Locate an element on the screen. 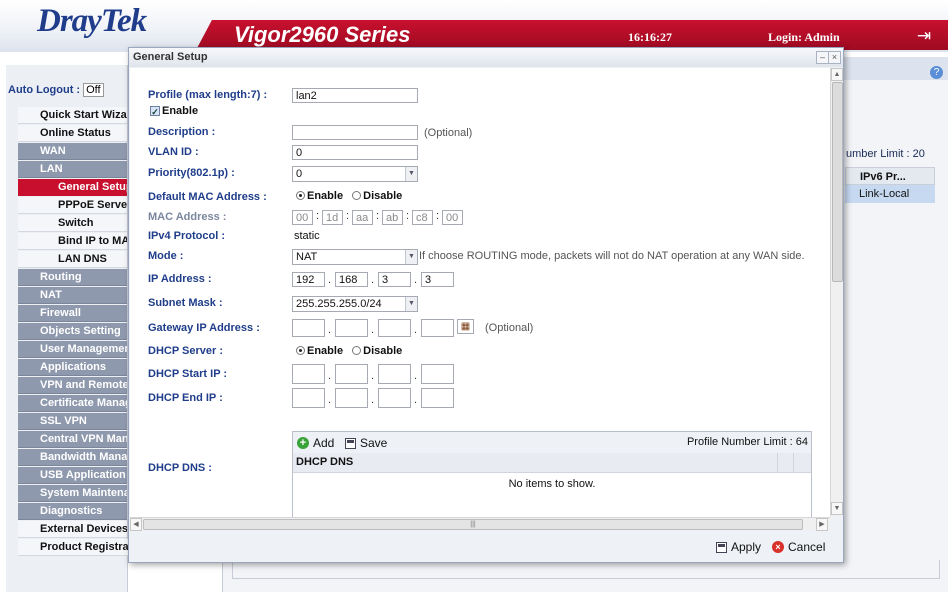 Image resolution: width=948 pixels, height=592 pixels. dns-empty-message: No items to show. is located at coordinates (552, 484).